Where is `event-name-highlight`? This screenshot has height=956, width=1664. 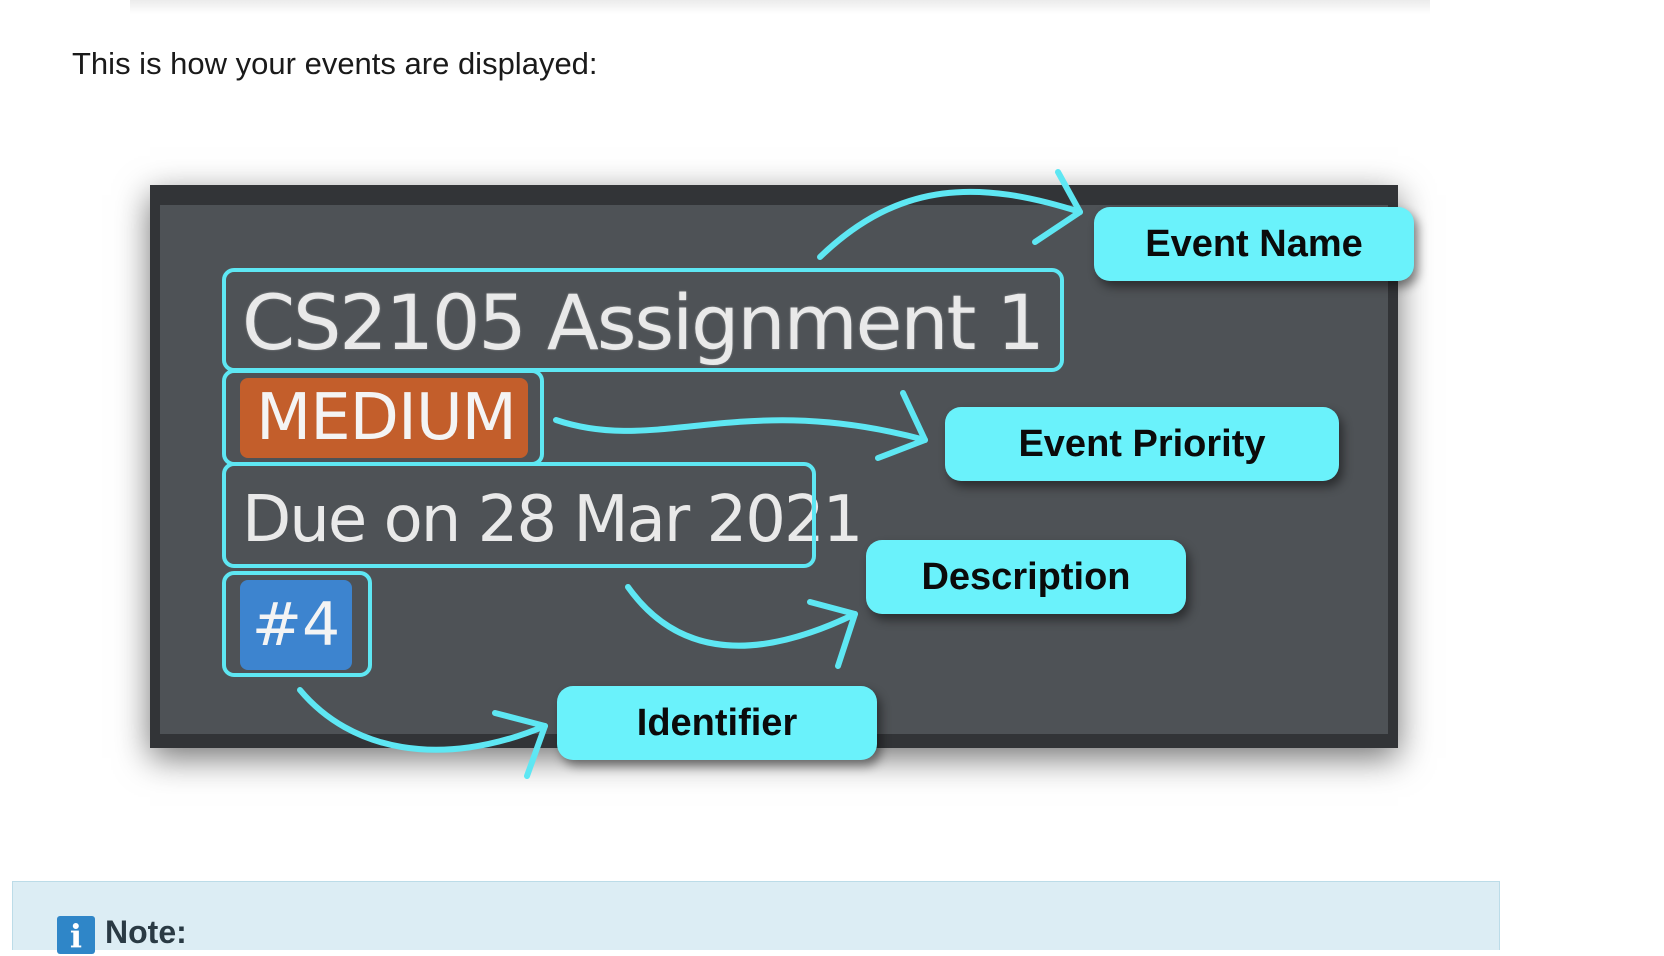
event-name-highlight is located at coordinates (643, 320).